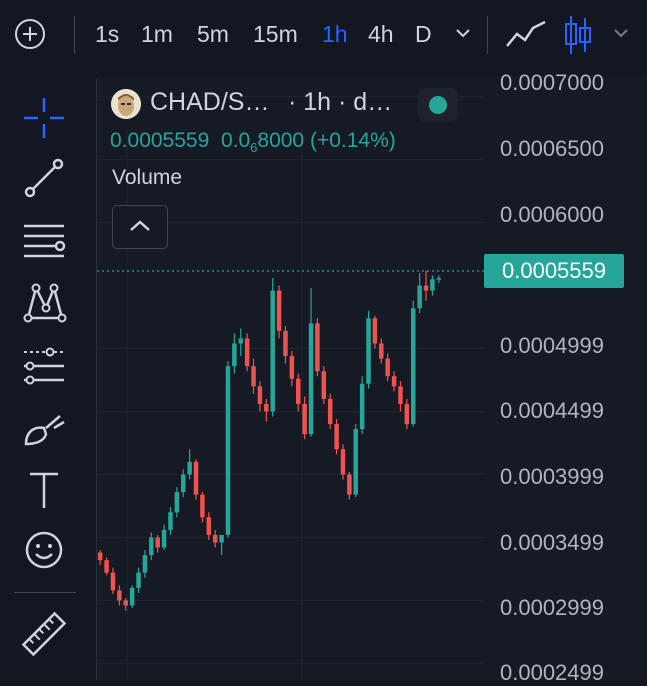  Describe the element at coordinates (281, 140) in the screenshot. I see `legend-change-digits: 8000` at that location.